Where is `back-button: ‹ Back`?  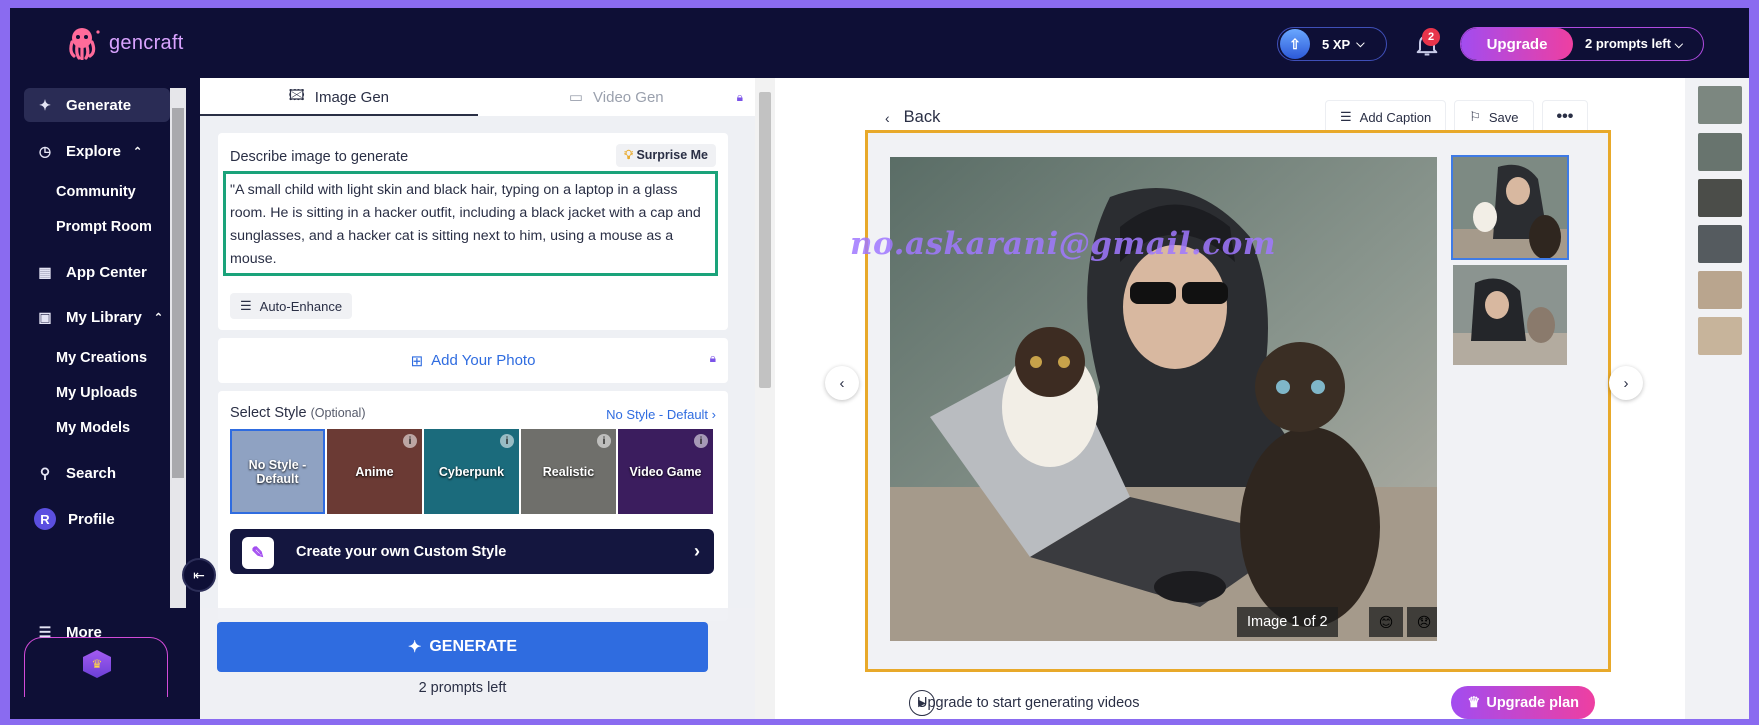
back-button: ‹ Back is located at coordinates (912, 117).